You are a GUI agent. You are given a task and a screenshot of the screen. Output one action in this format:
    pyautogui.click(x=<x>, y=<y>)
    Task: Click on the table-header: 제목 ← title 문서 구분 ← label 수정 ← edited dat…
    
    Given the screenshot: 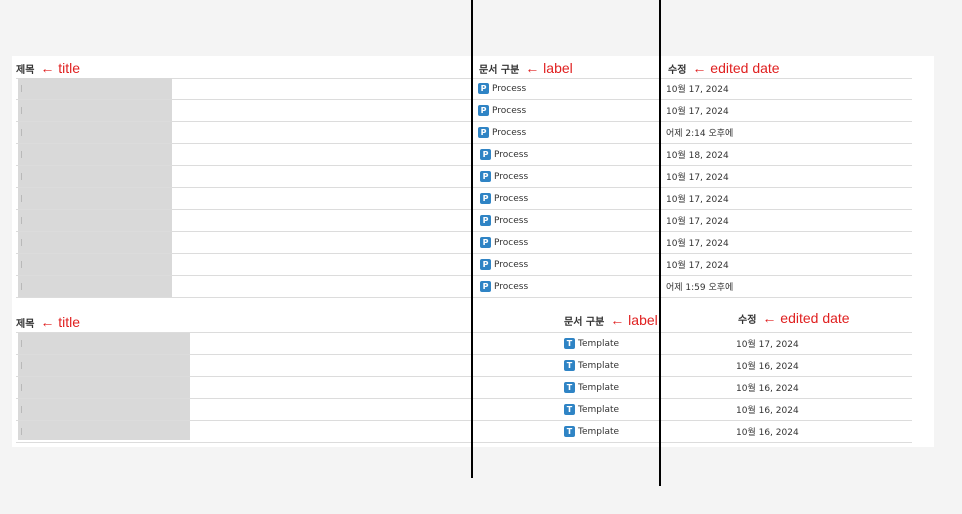 What is the action you would take?
    pyautogui.click(x=464, y=68)
    